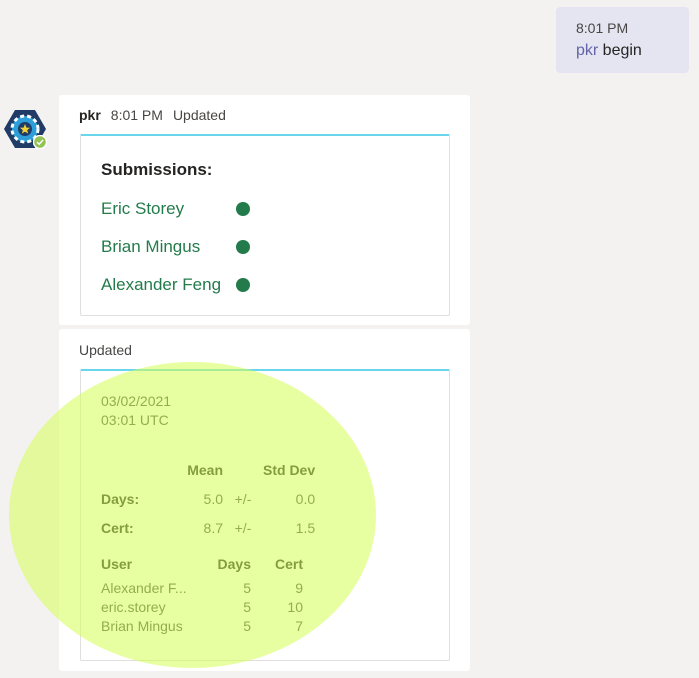 This screenshot has width=699, height=678. Describe the element at coordinates (289, 469) in the screenshot. I see `column-header-std-dev: Std Dev` at that location.